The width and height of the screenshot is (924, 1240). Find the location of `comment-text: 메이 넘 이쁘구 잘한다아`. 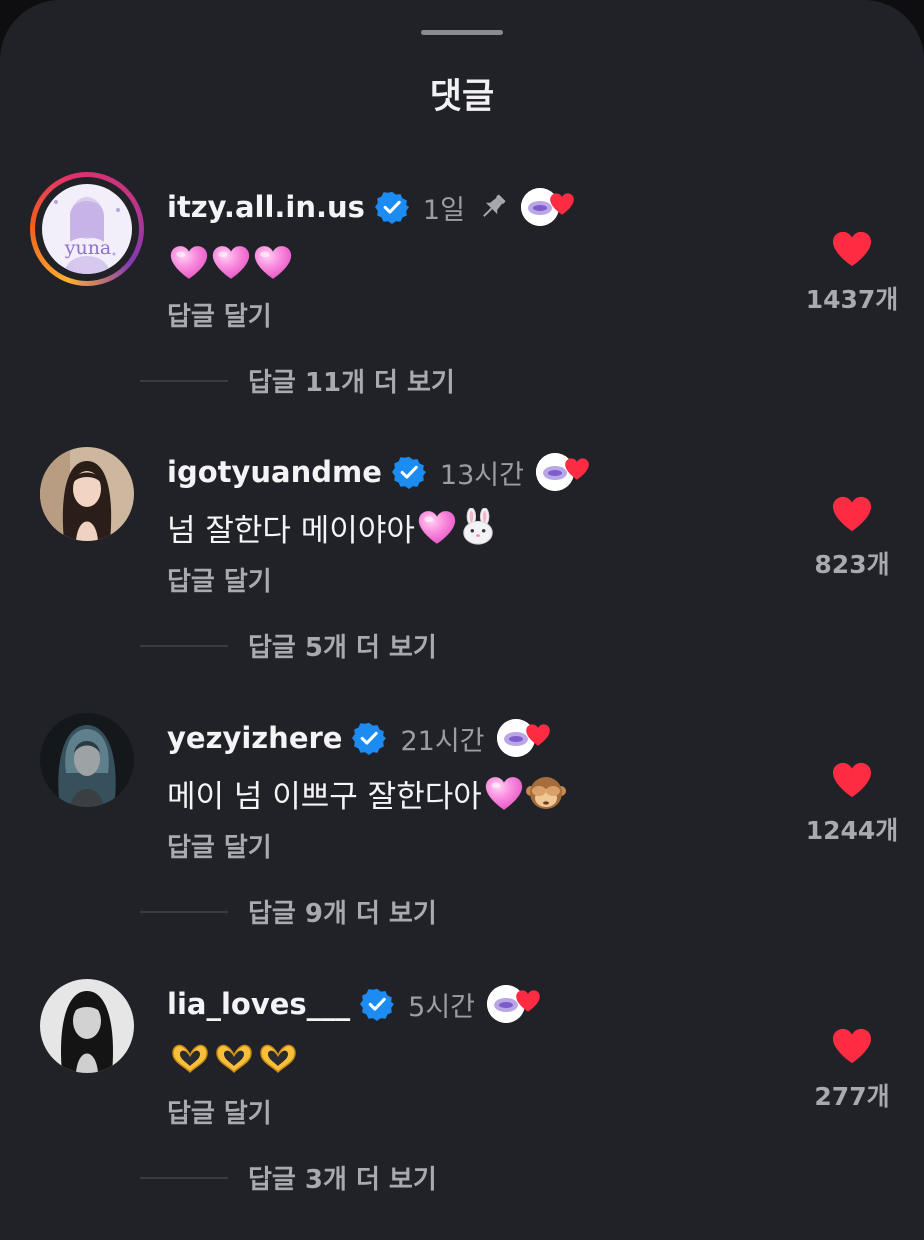

comment-text: 메이 넘 이쁘구 잘한다아 is located at coordinates (366, 793).